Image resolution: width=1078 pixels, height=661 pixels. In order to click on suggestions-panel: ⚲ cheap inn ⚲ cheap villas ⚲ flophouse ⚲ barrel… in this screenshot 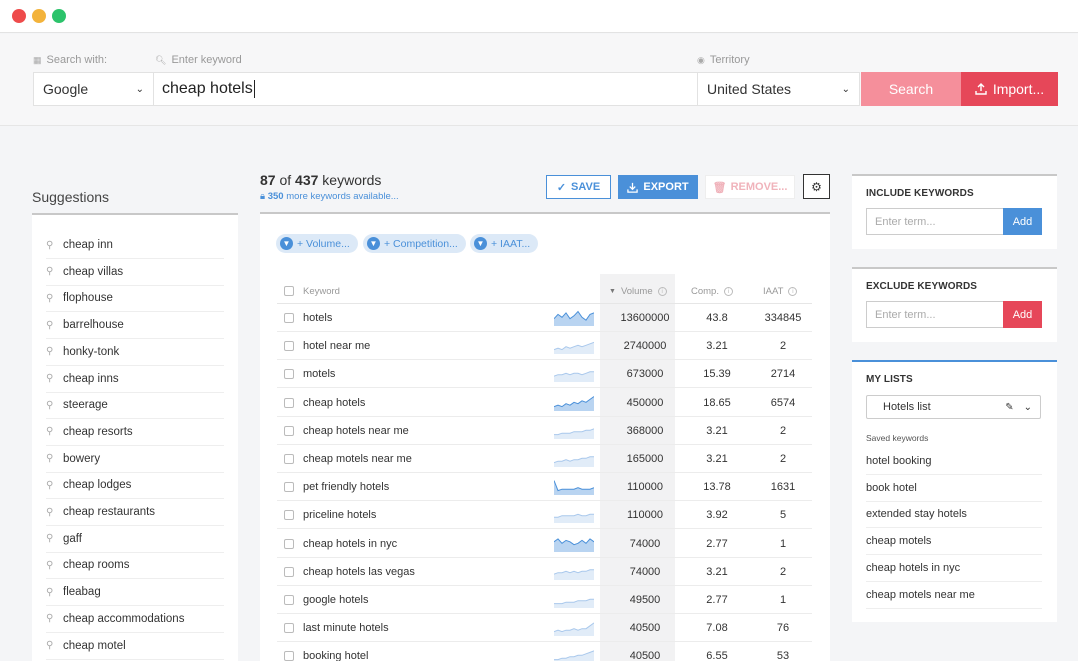, I will do `click(135, 437)`.